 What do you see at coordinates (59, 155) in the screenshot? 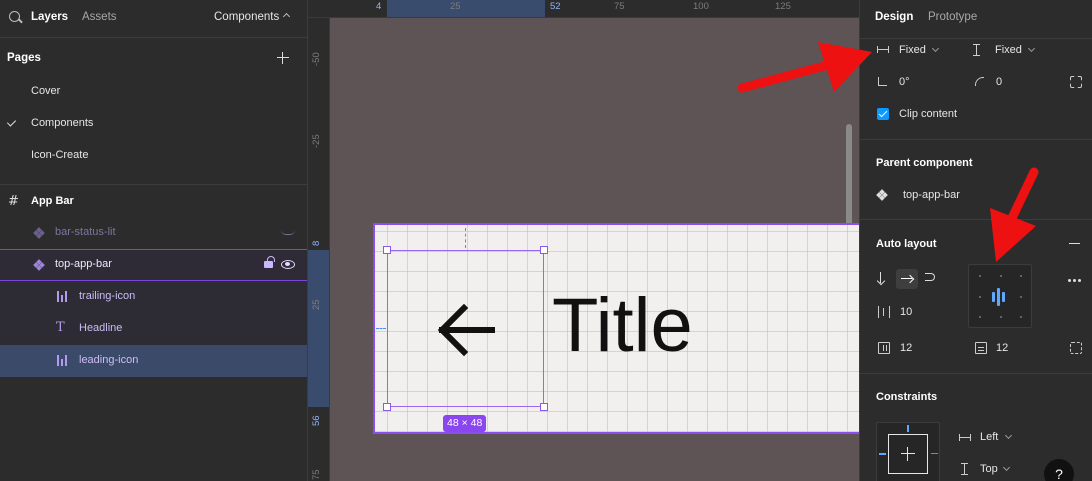
I see `page-item-icon-create: Icon-Create` at bounding box center [59, 155].